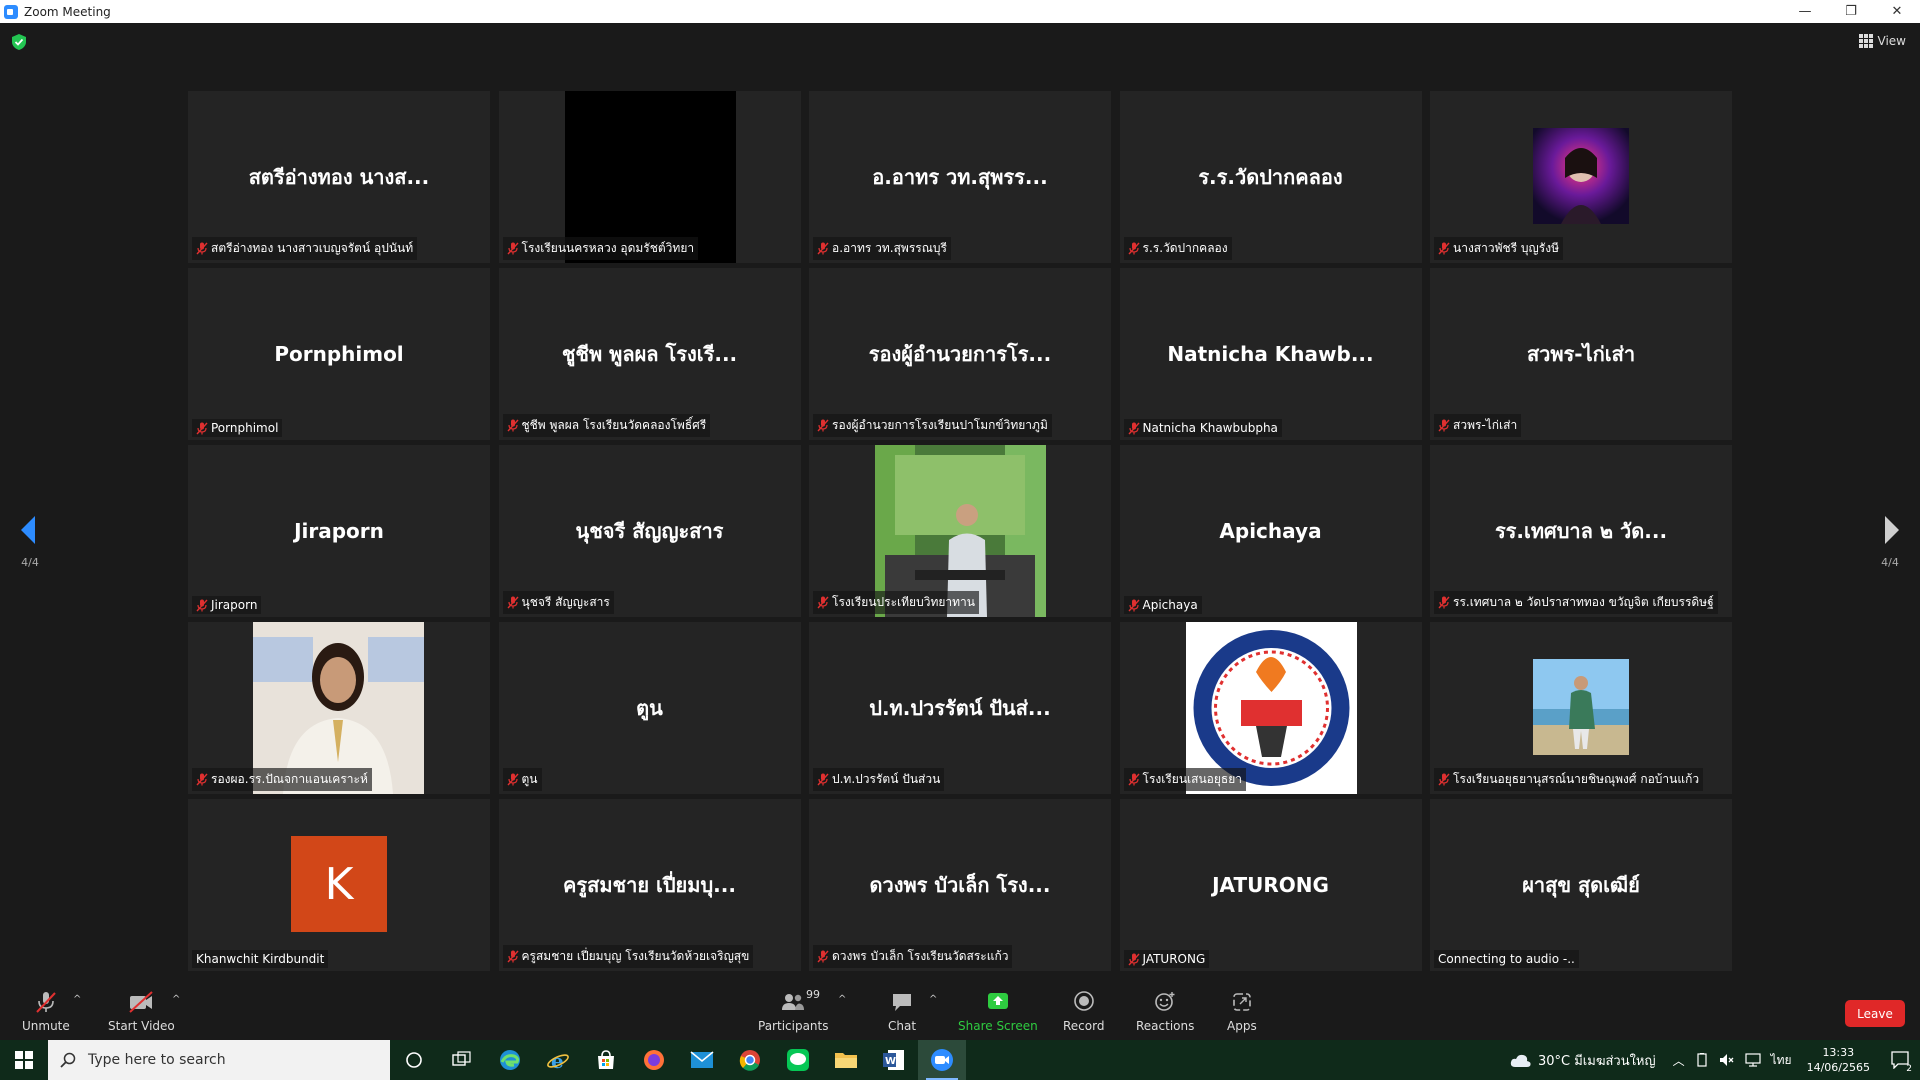 This screenshot has width=1920, height=1080. What do you see at coordinates (649, 177) in the screenshot?
I see `participant-tile: โรงเรียนนครหลวง อุดมรัชต์วิทยา` at bounding box center [649, 177].